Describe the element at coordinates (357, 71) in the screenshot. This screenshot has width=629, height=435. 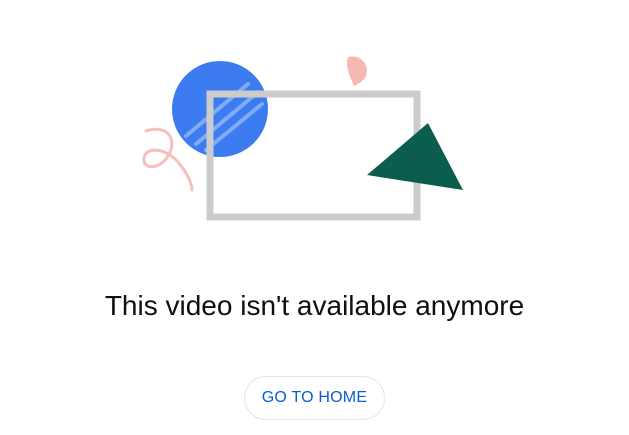
I see `pink-petal-icon` at that location.